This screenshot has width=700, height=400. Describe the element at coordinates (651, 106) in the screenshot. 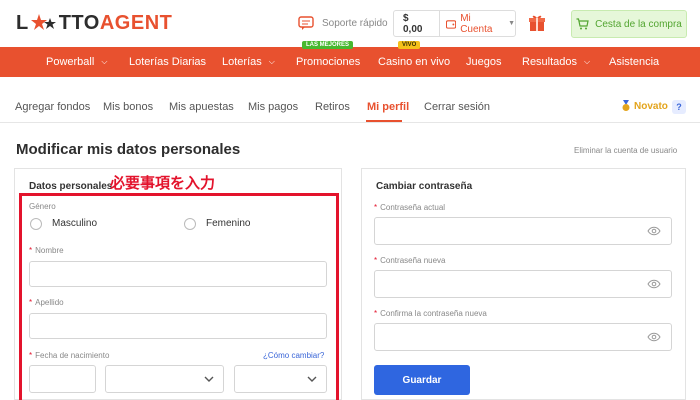

I see `level-label: Novato` at that location.